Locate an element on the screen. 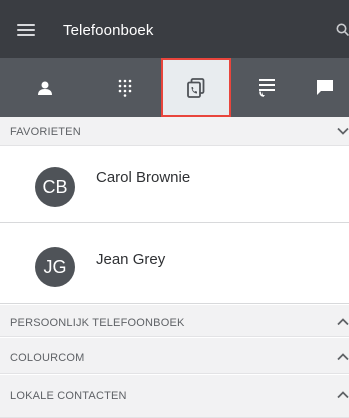 The height and width of the screenshot is (418, 349). section-label: LOKALE CONTACTEN is located at coordinates (68, 396).